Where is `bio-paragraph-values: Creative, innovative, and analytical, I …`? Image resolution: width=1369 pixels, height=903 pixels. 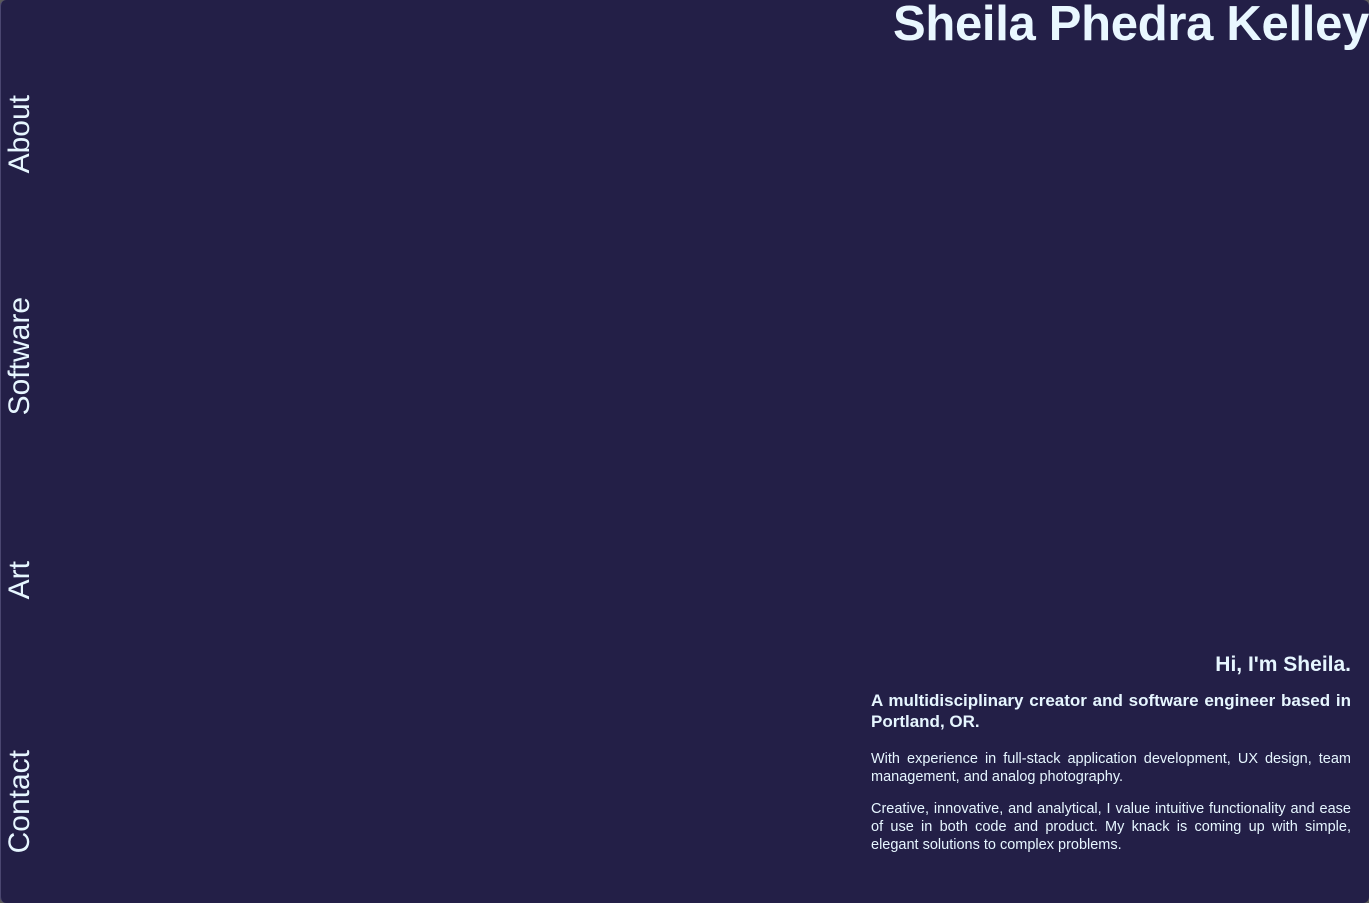
bio-paragraph-values: Creative, innovative, and analytical, I … is located at coordinates (1111, 827).